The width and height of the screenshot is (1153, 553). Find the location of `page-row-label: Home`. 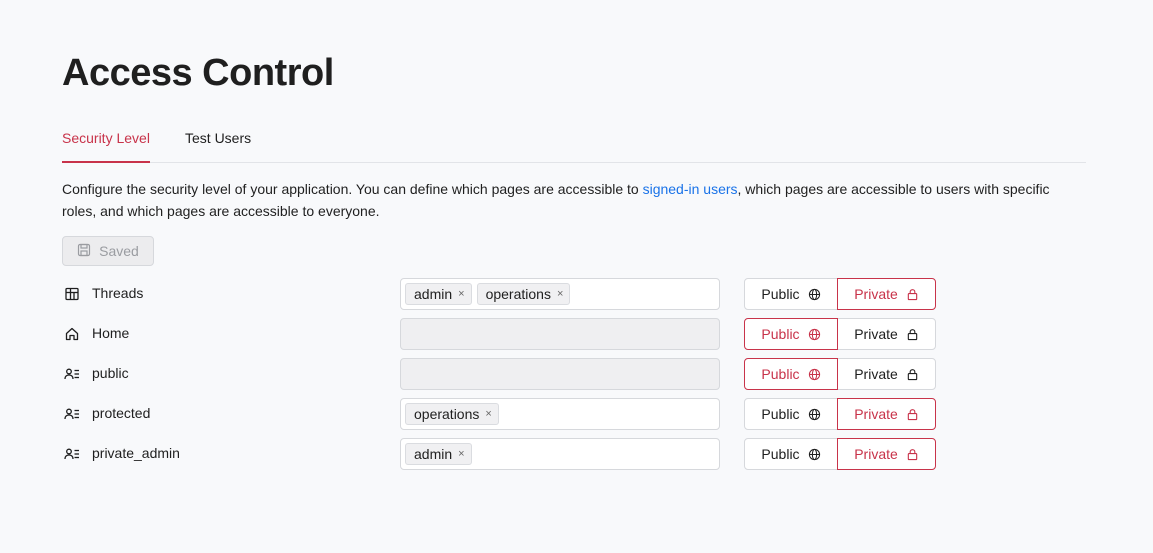

page-row-label: Home is located at coordinates (111, 333).